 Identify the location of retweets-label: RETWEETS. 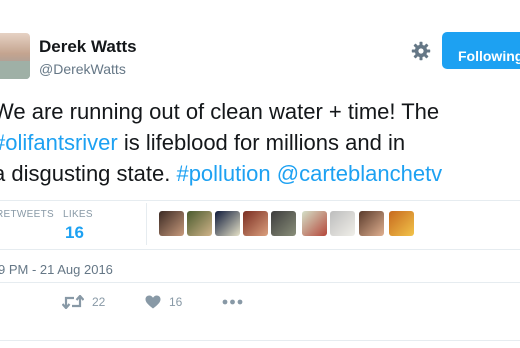
(27, 214).